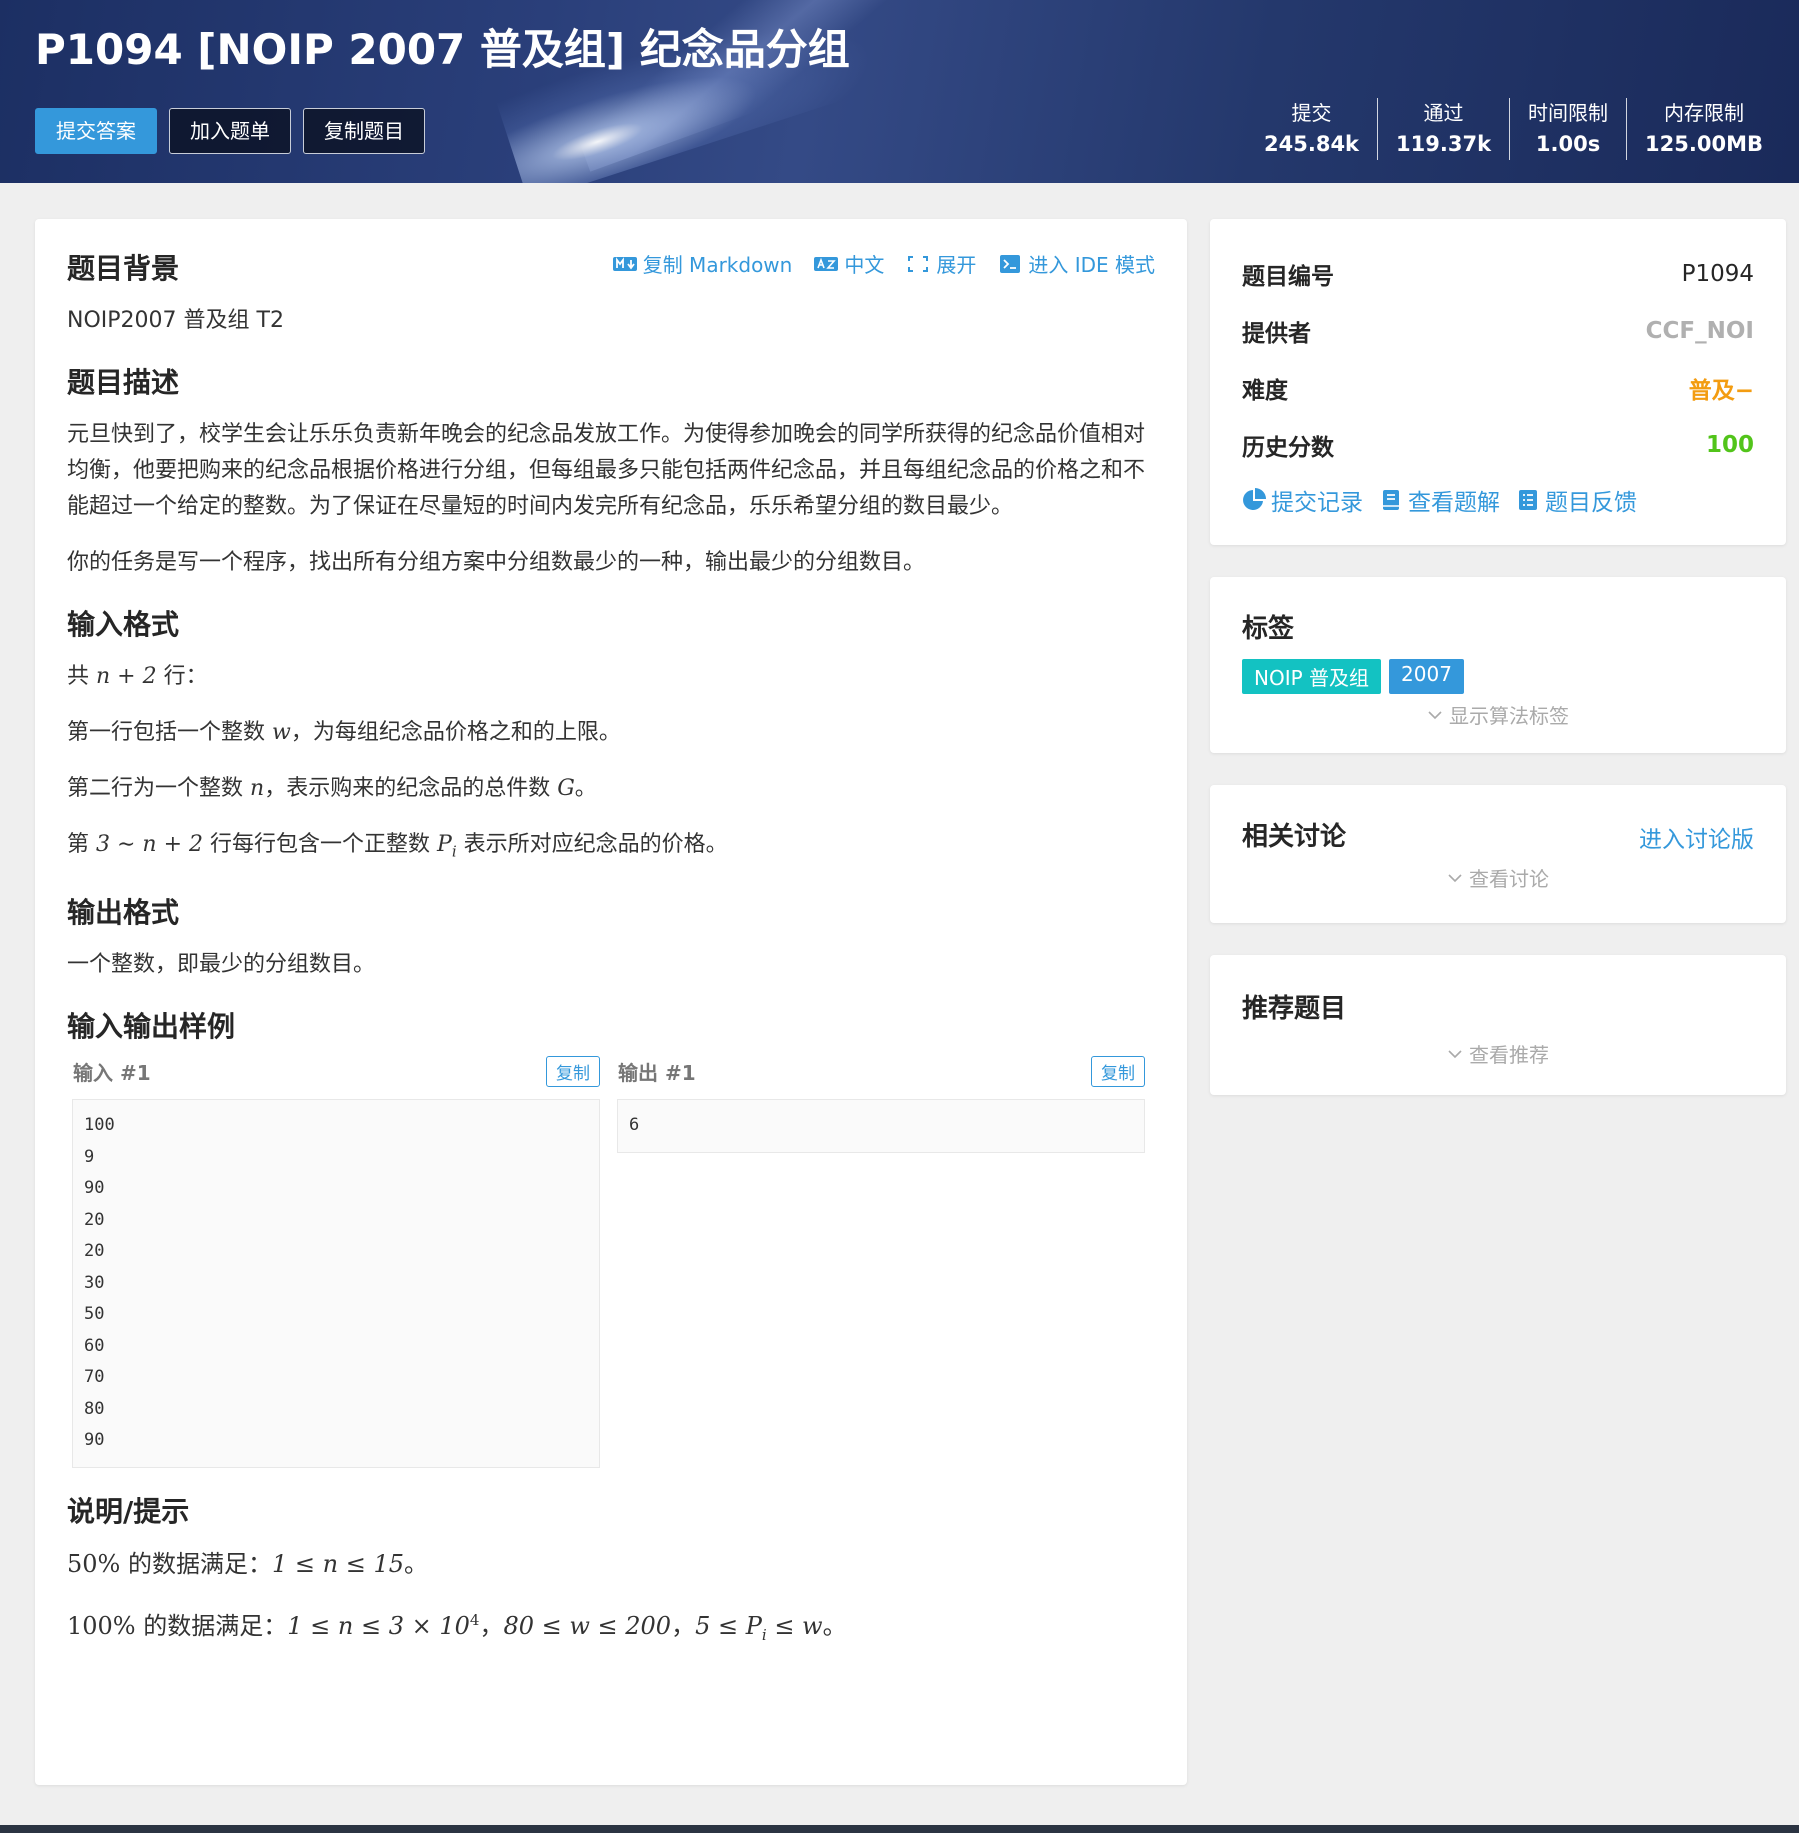 Image resolution: width=1799 pixels, height=1833 pixels. What do you see at coordinates (1703, 129) in the screenshot?
I see `stat-memory-limit: 内存限制 125.00MB` at bounding box center [1703, 129].